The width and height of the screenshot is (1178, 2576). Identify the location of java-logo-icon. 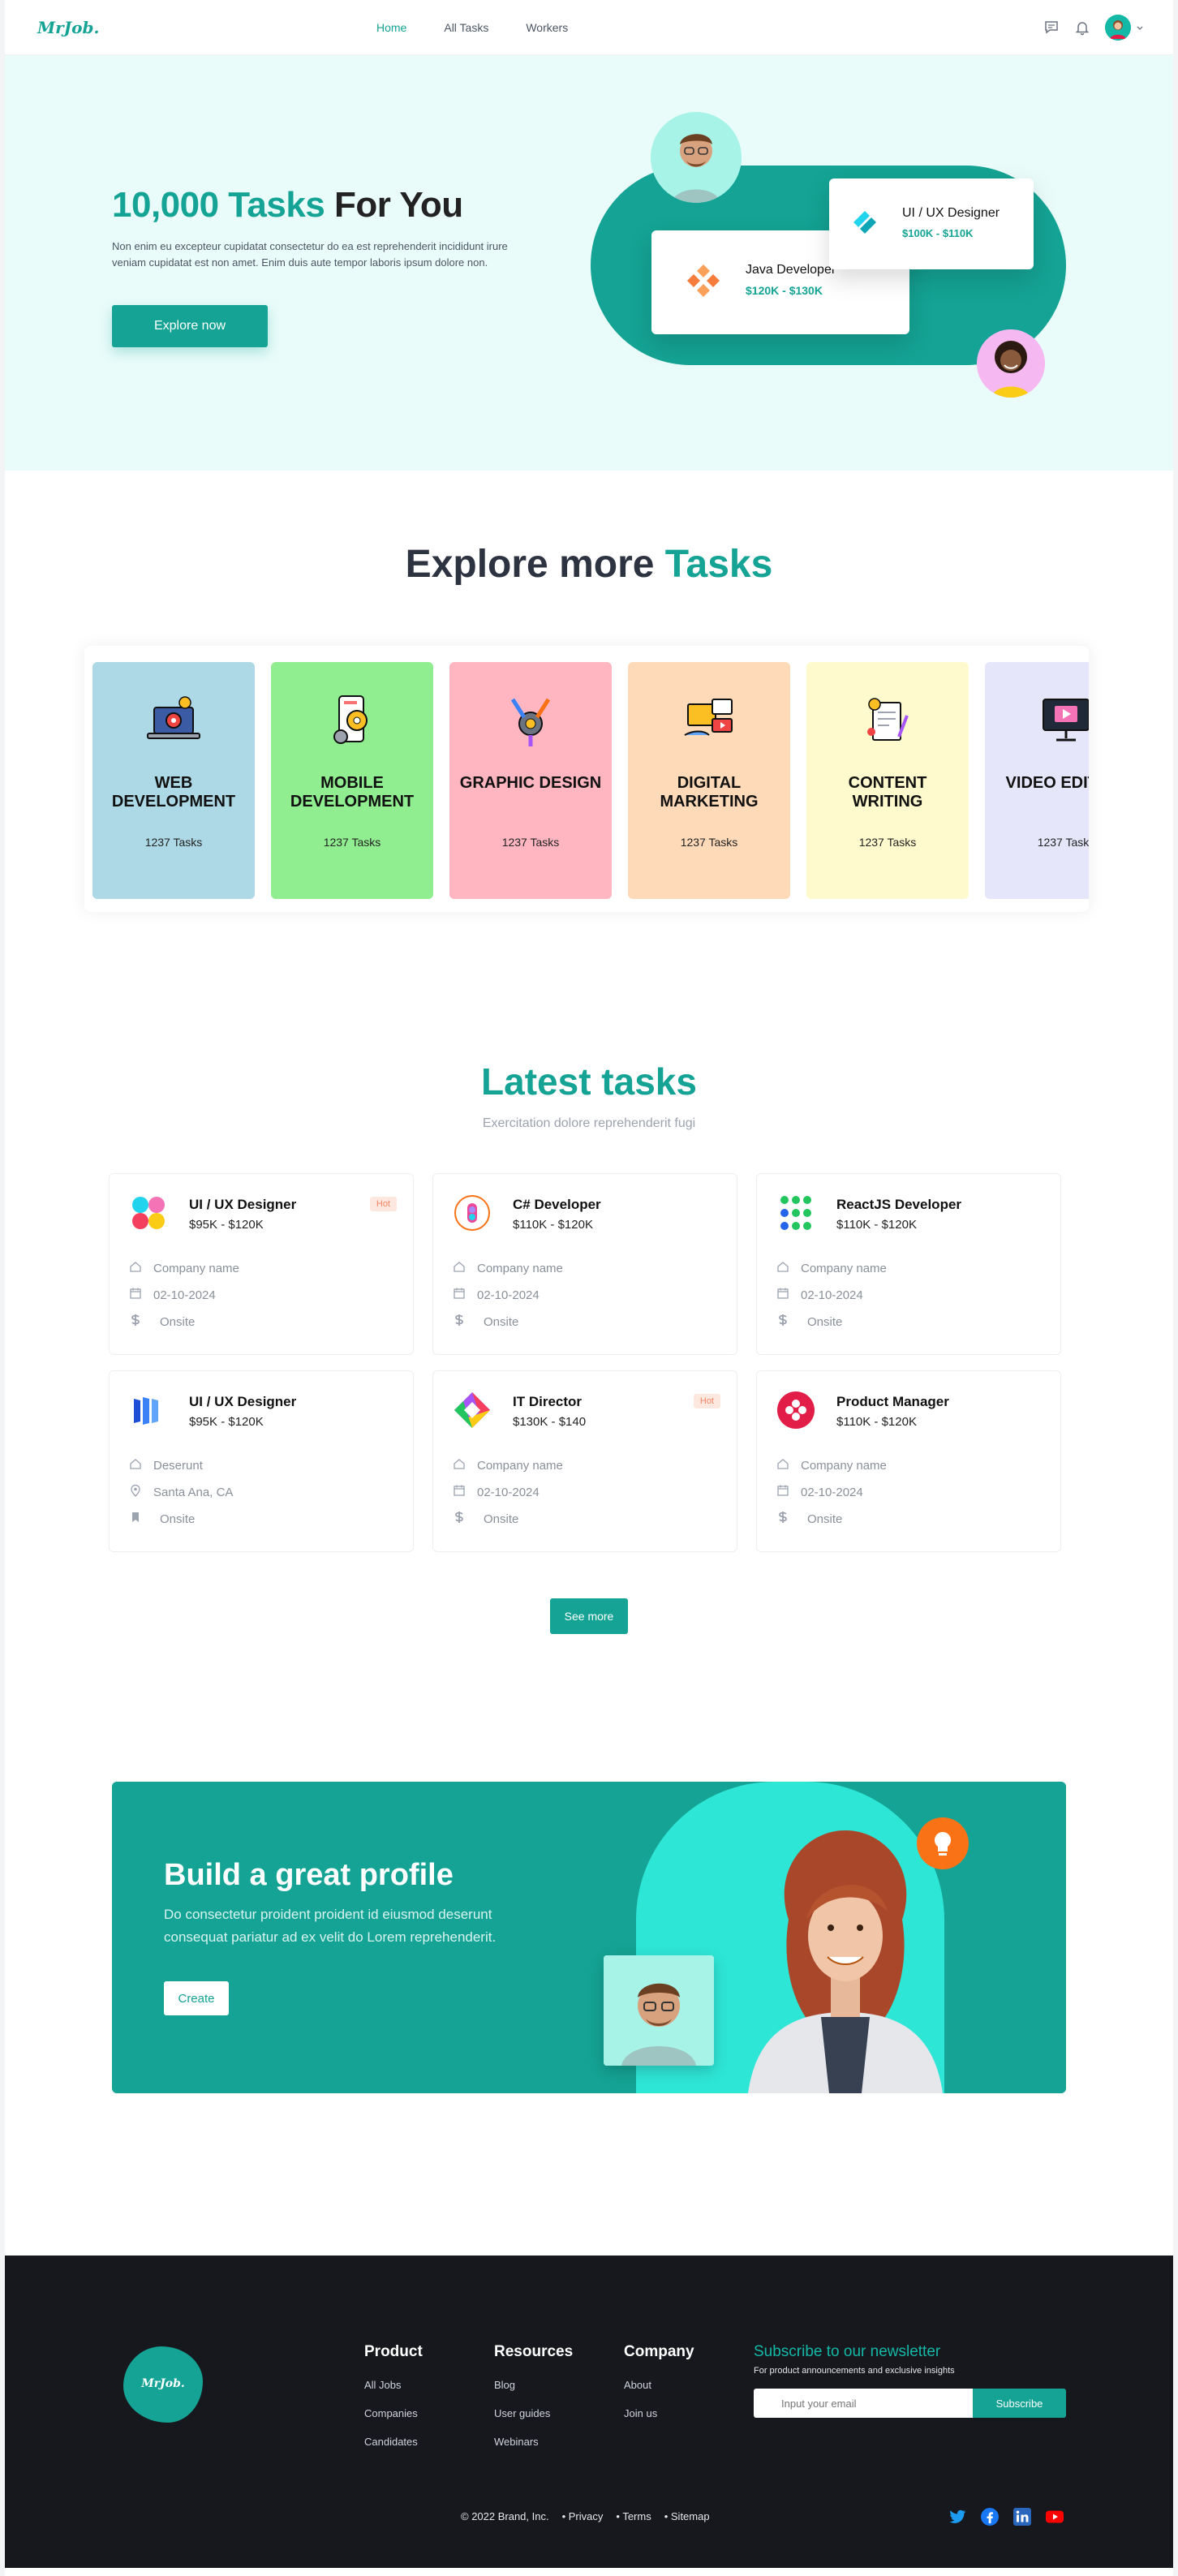
(704, 282).